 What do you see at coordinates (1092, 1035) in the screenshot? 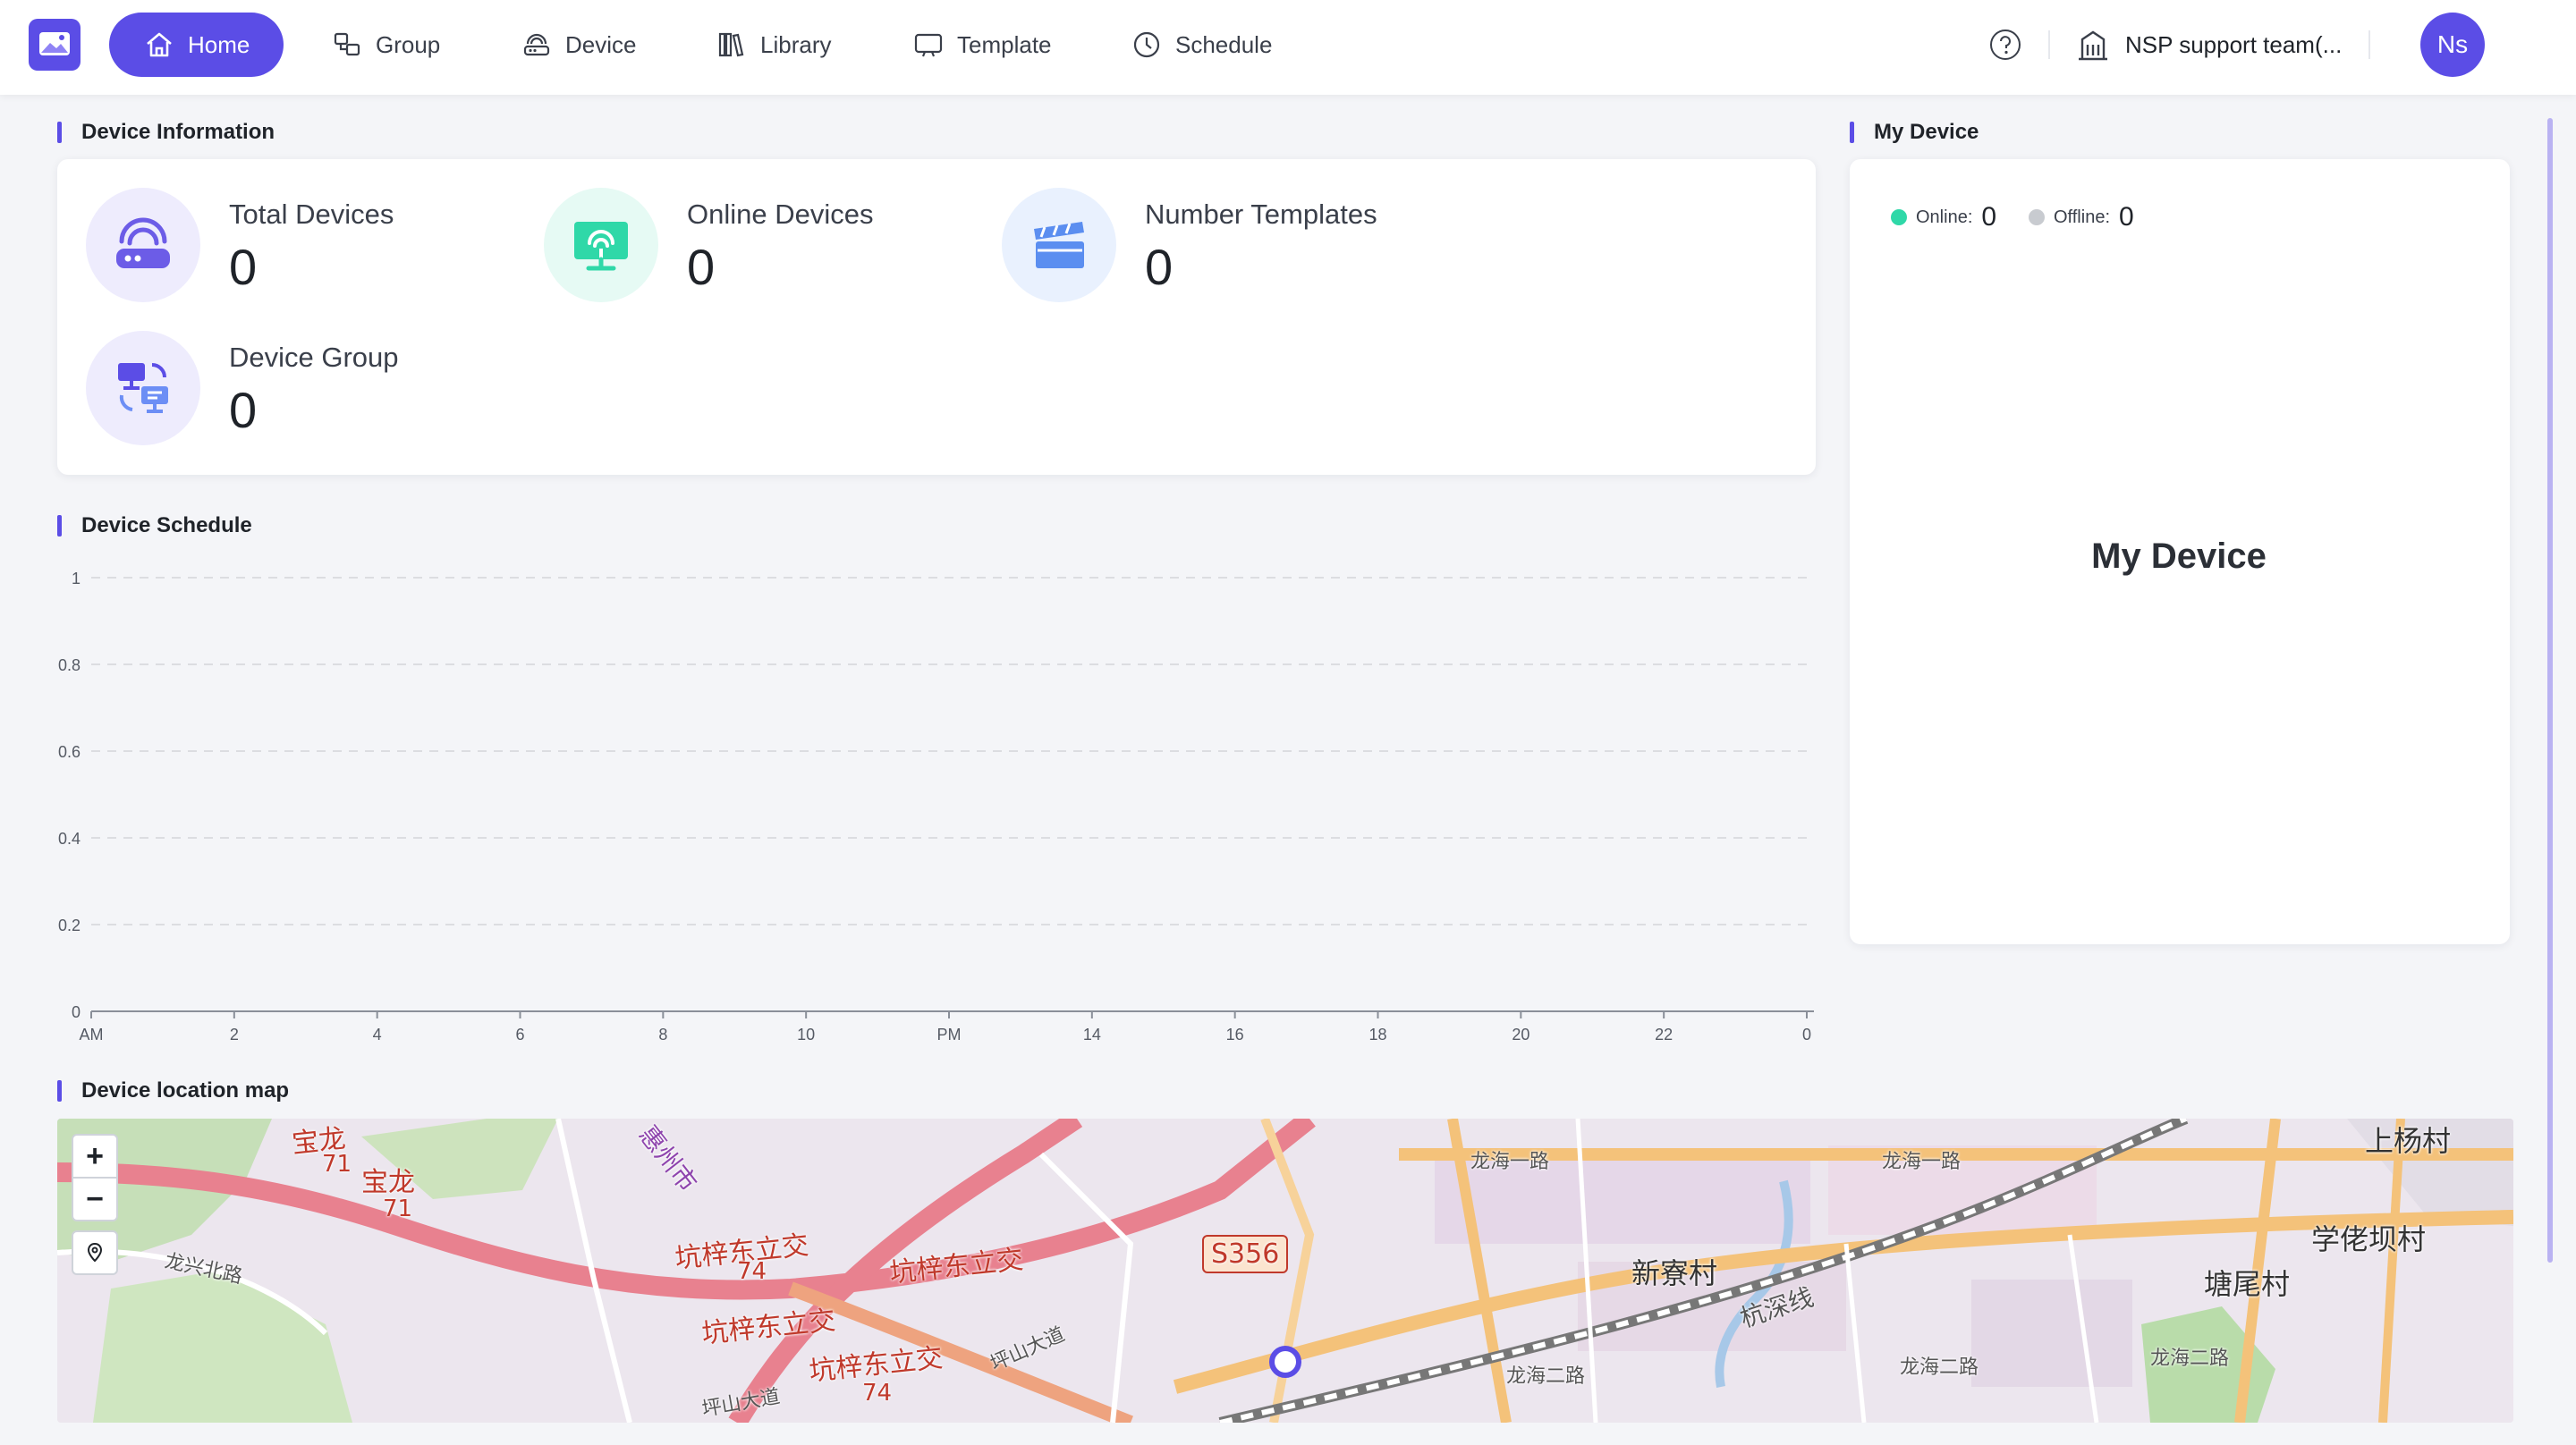
I see `x-tick-label: 14` at bounding box center [1092, 1035].